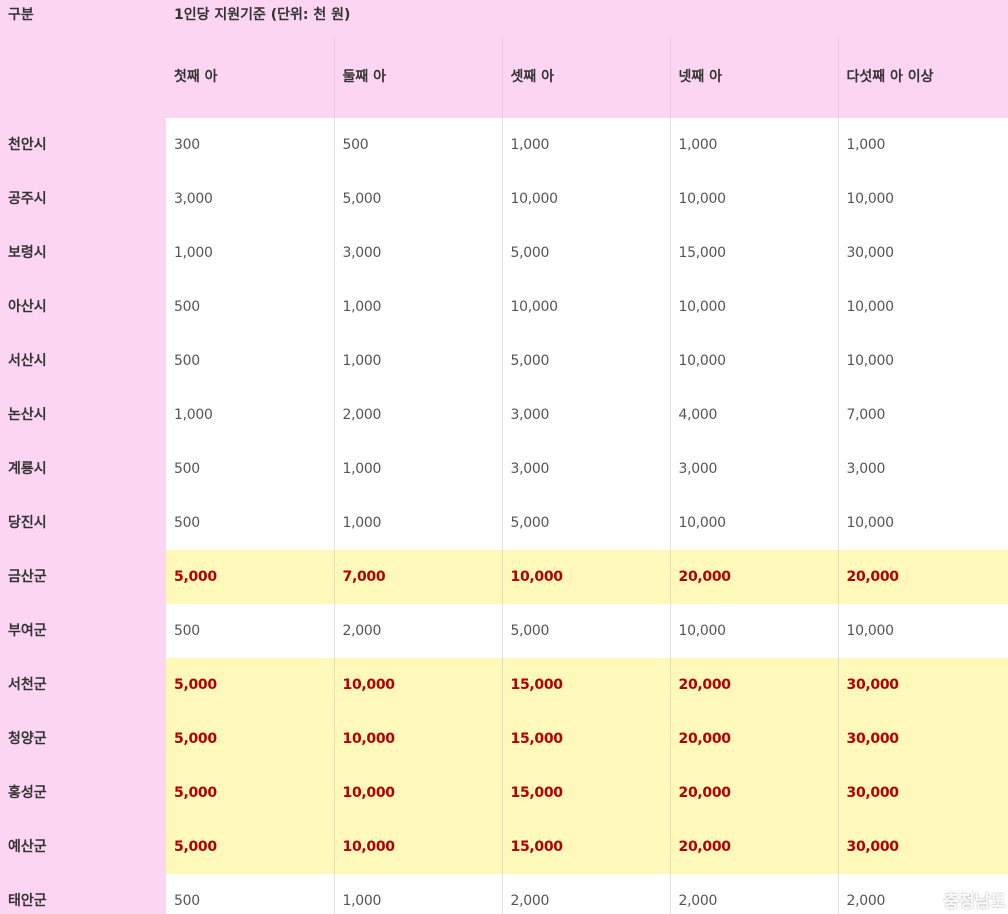 The image size is (1008, 914). I want to click on table-row: 공주시 3,000 5,000 10,000 10,000 10,000, so click(504, 199).